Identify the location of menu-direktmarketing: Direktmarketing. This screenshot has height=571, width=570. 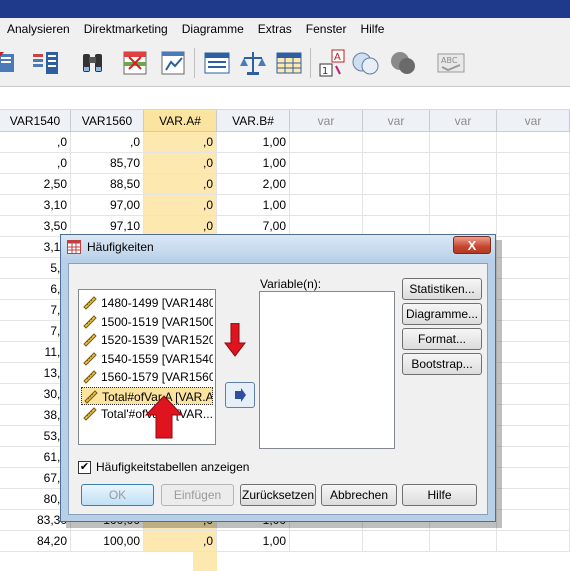
(126, 29).